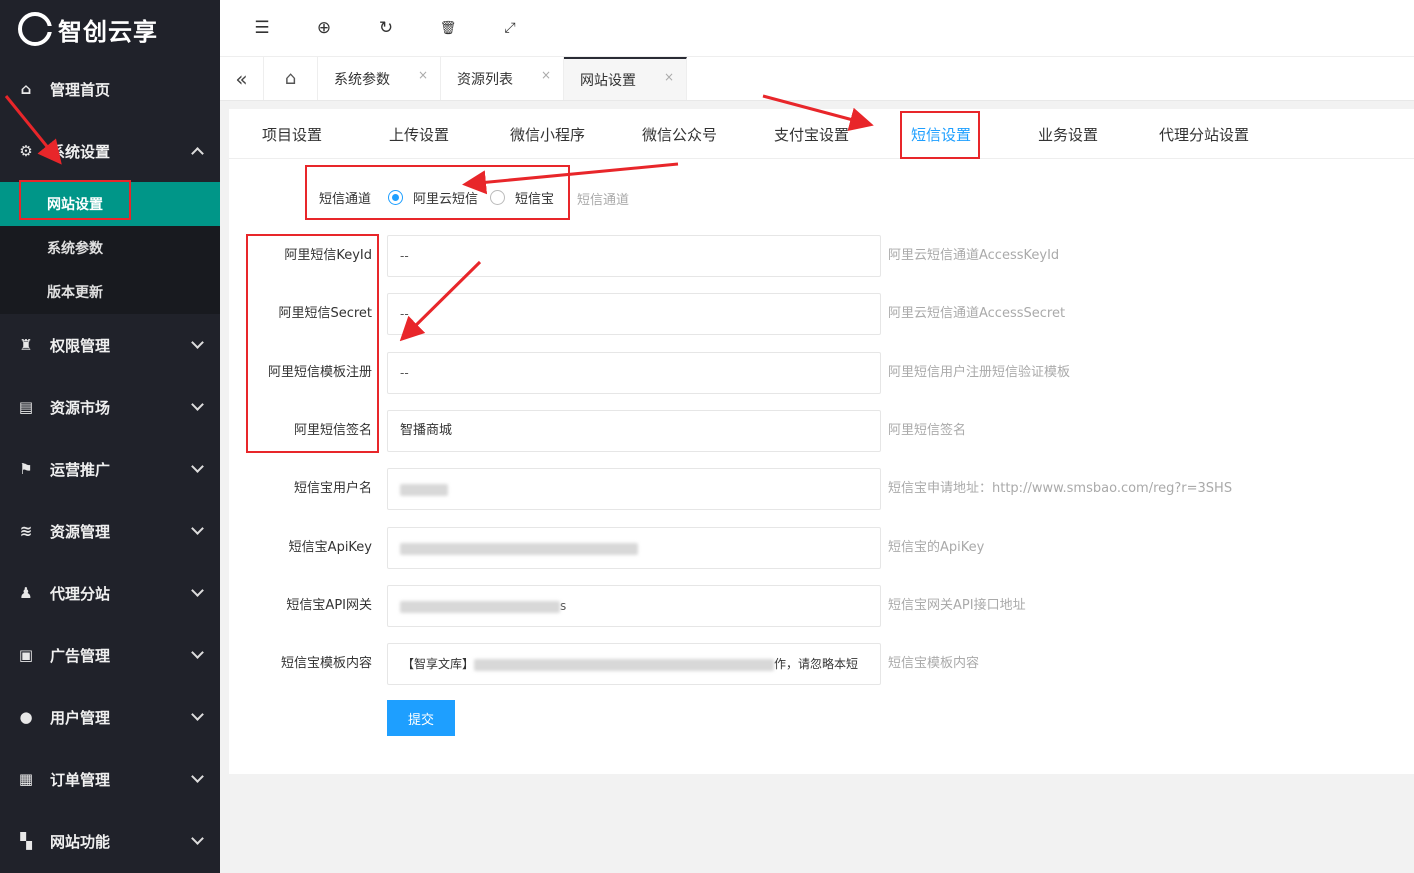 Image resolution: width=1414 pixels, height=873 pixels. What do you see at coordinates (445, 197) in the screenshot?
I see `radio-aliyun-sms-label: 阿里云短信` at bounding box center [445, 197].